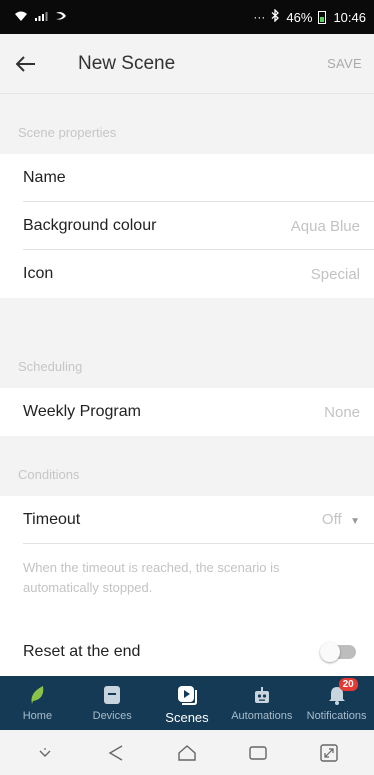  What do you see at coordinates (187, 466) in the screenshot?
I see `section-header-conditions: Conditions` at bounding box center [187, 466].